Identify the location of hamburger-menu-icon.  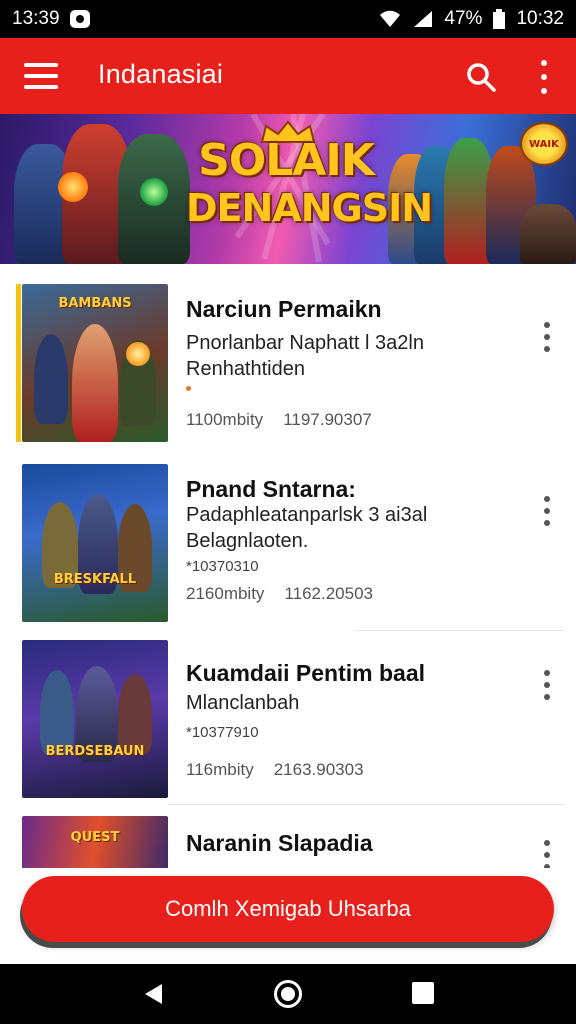
(41, 76).